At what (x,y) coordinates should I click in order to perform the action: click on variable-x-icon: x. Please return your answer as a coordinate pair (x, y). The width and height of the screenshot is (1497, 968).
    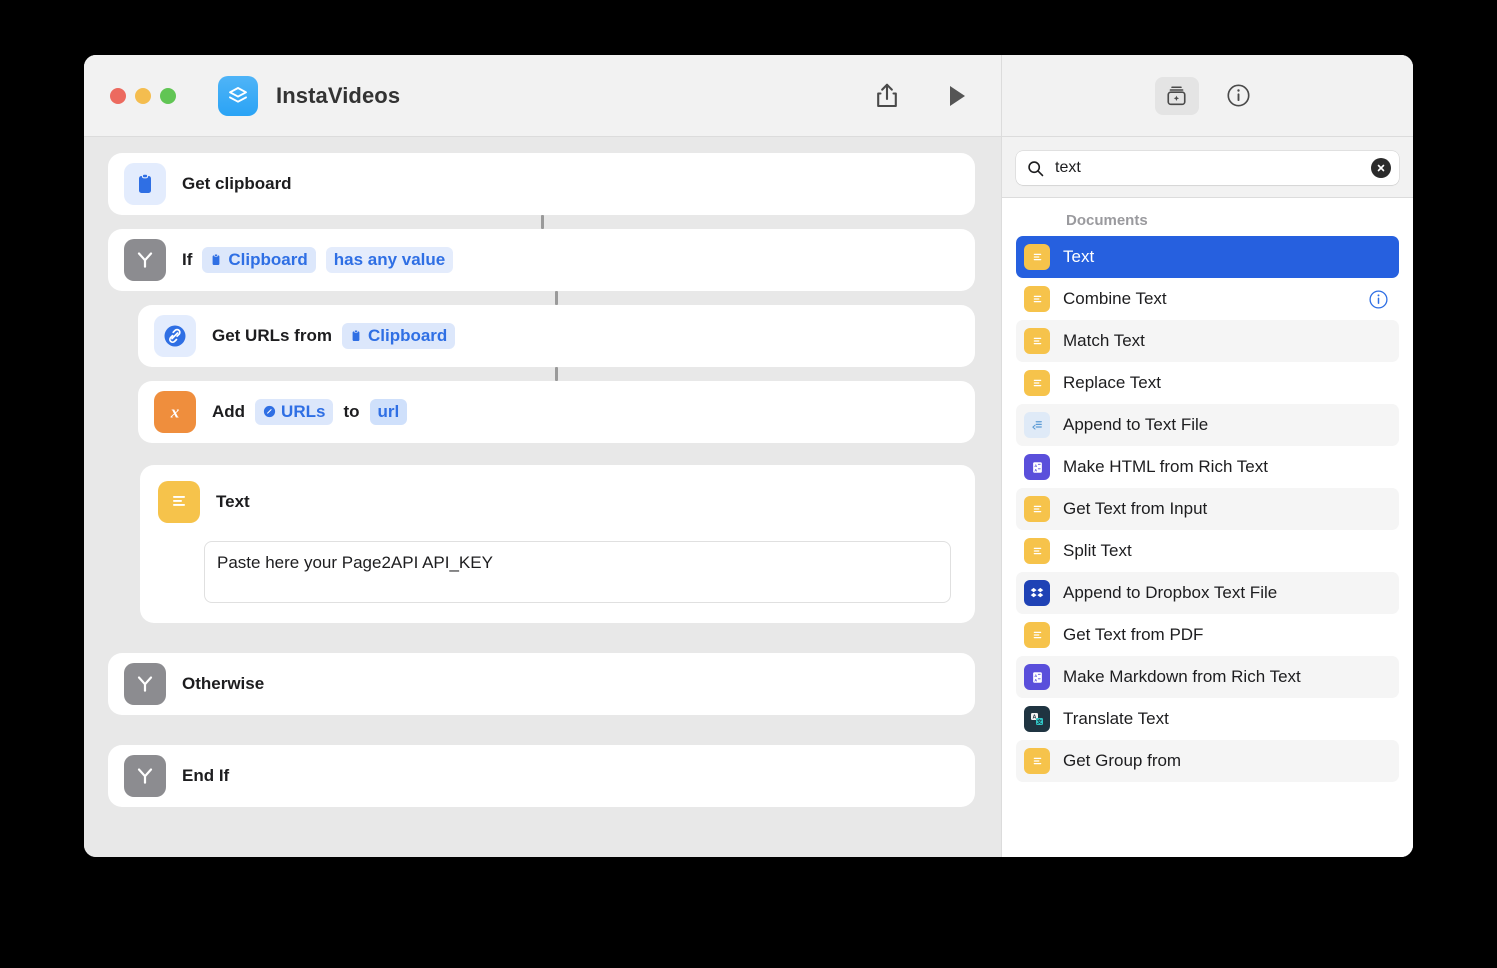
    Looking at the image, I should click on (175, 412).